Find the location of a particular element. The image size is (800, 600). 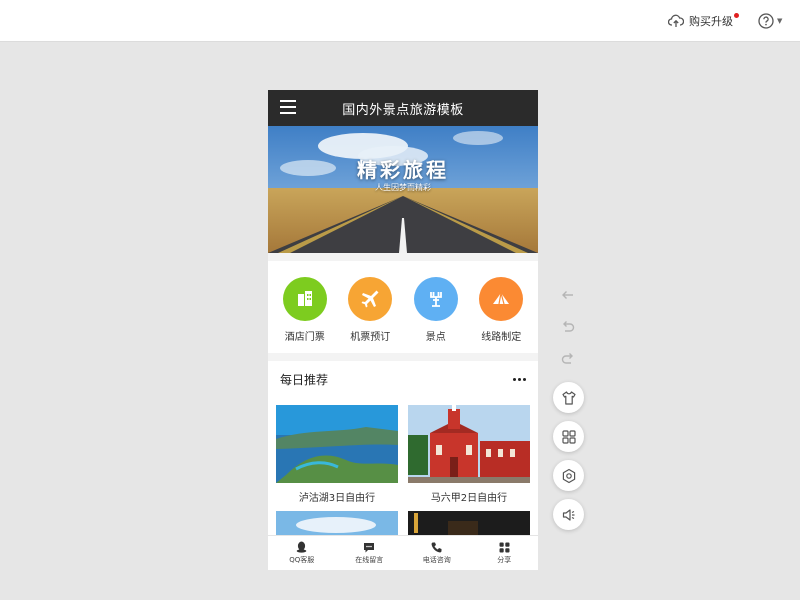

section-header: 每日推荐 is located at coordinates (403, 379).